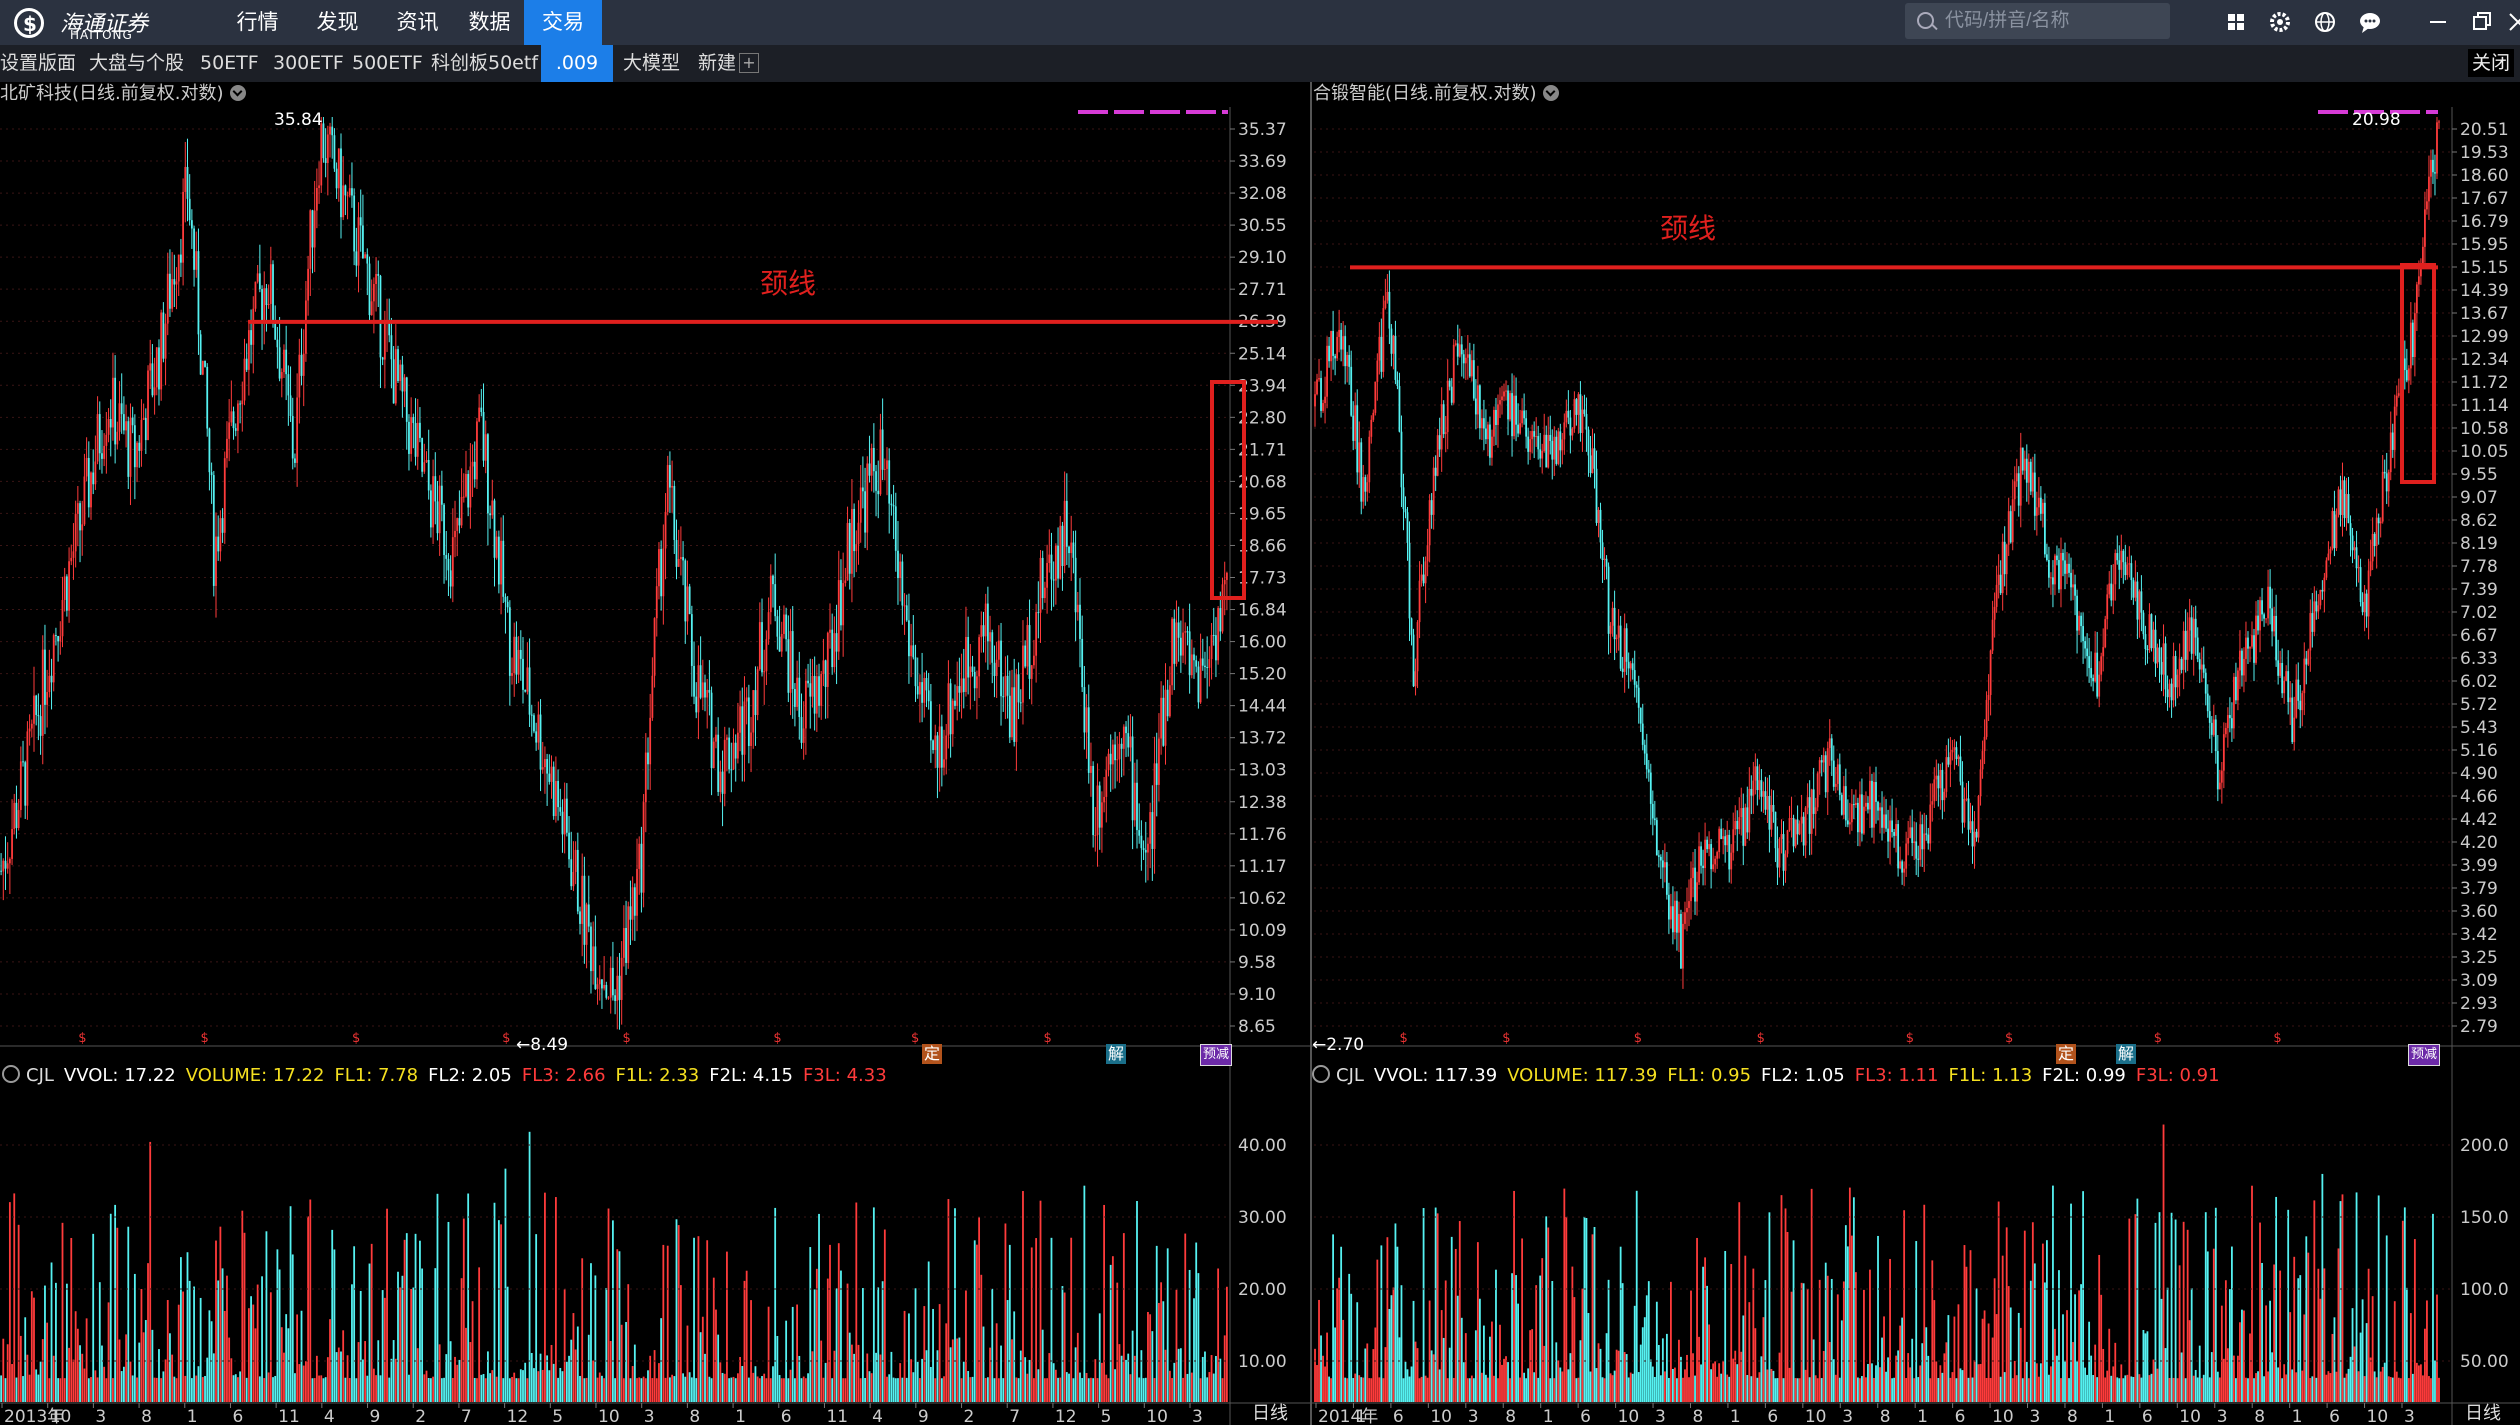 This screenshot has width=2520, height=1425. Describe the element at coordinates (308, 63) in the screenshot. I see `tab-300etf: 300ETF` at that location.